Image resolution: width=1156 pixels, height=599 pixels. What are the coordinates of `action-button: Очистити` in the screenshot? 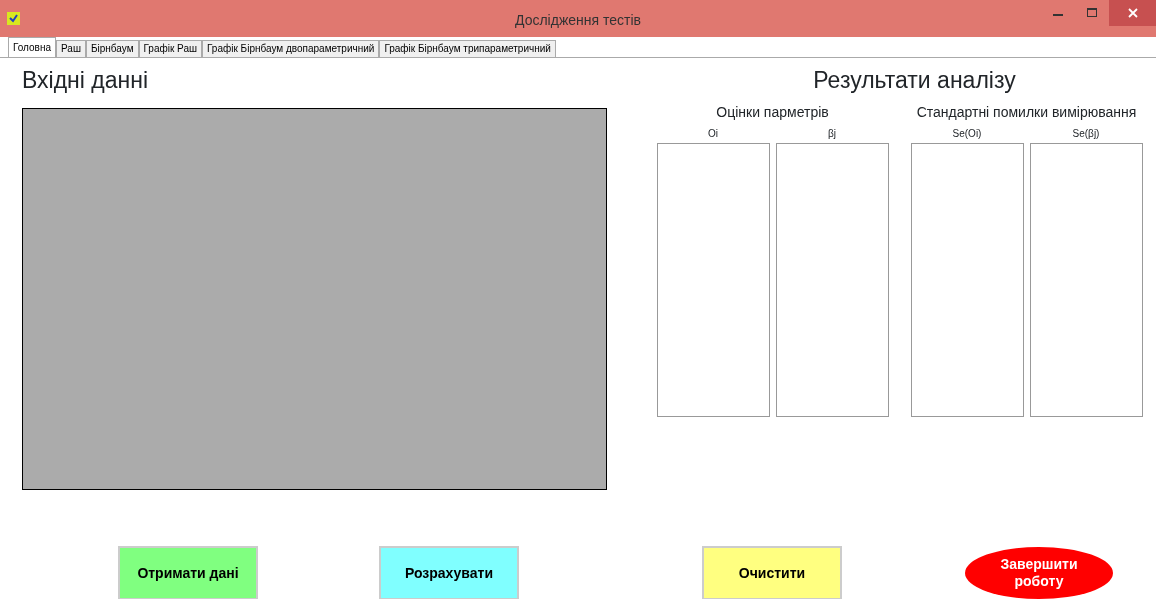 It's located at (772, 572).